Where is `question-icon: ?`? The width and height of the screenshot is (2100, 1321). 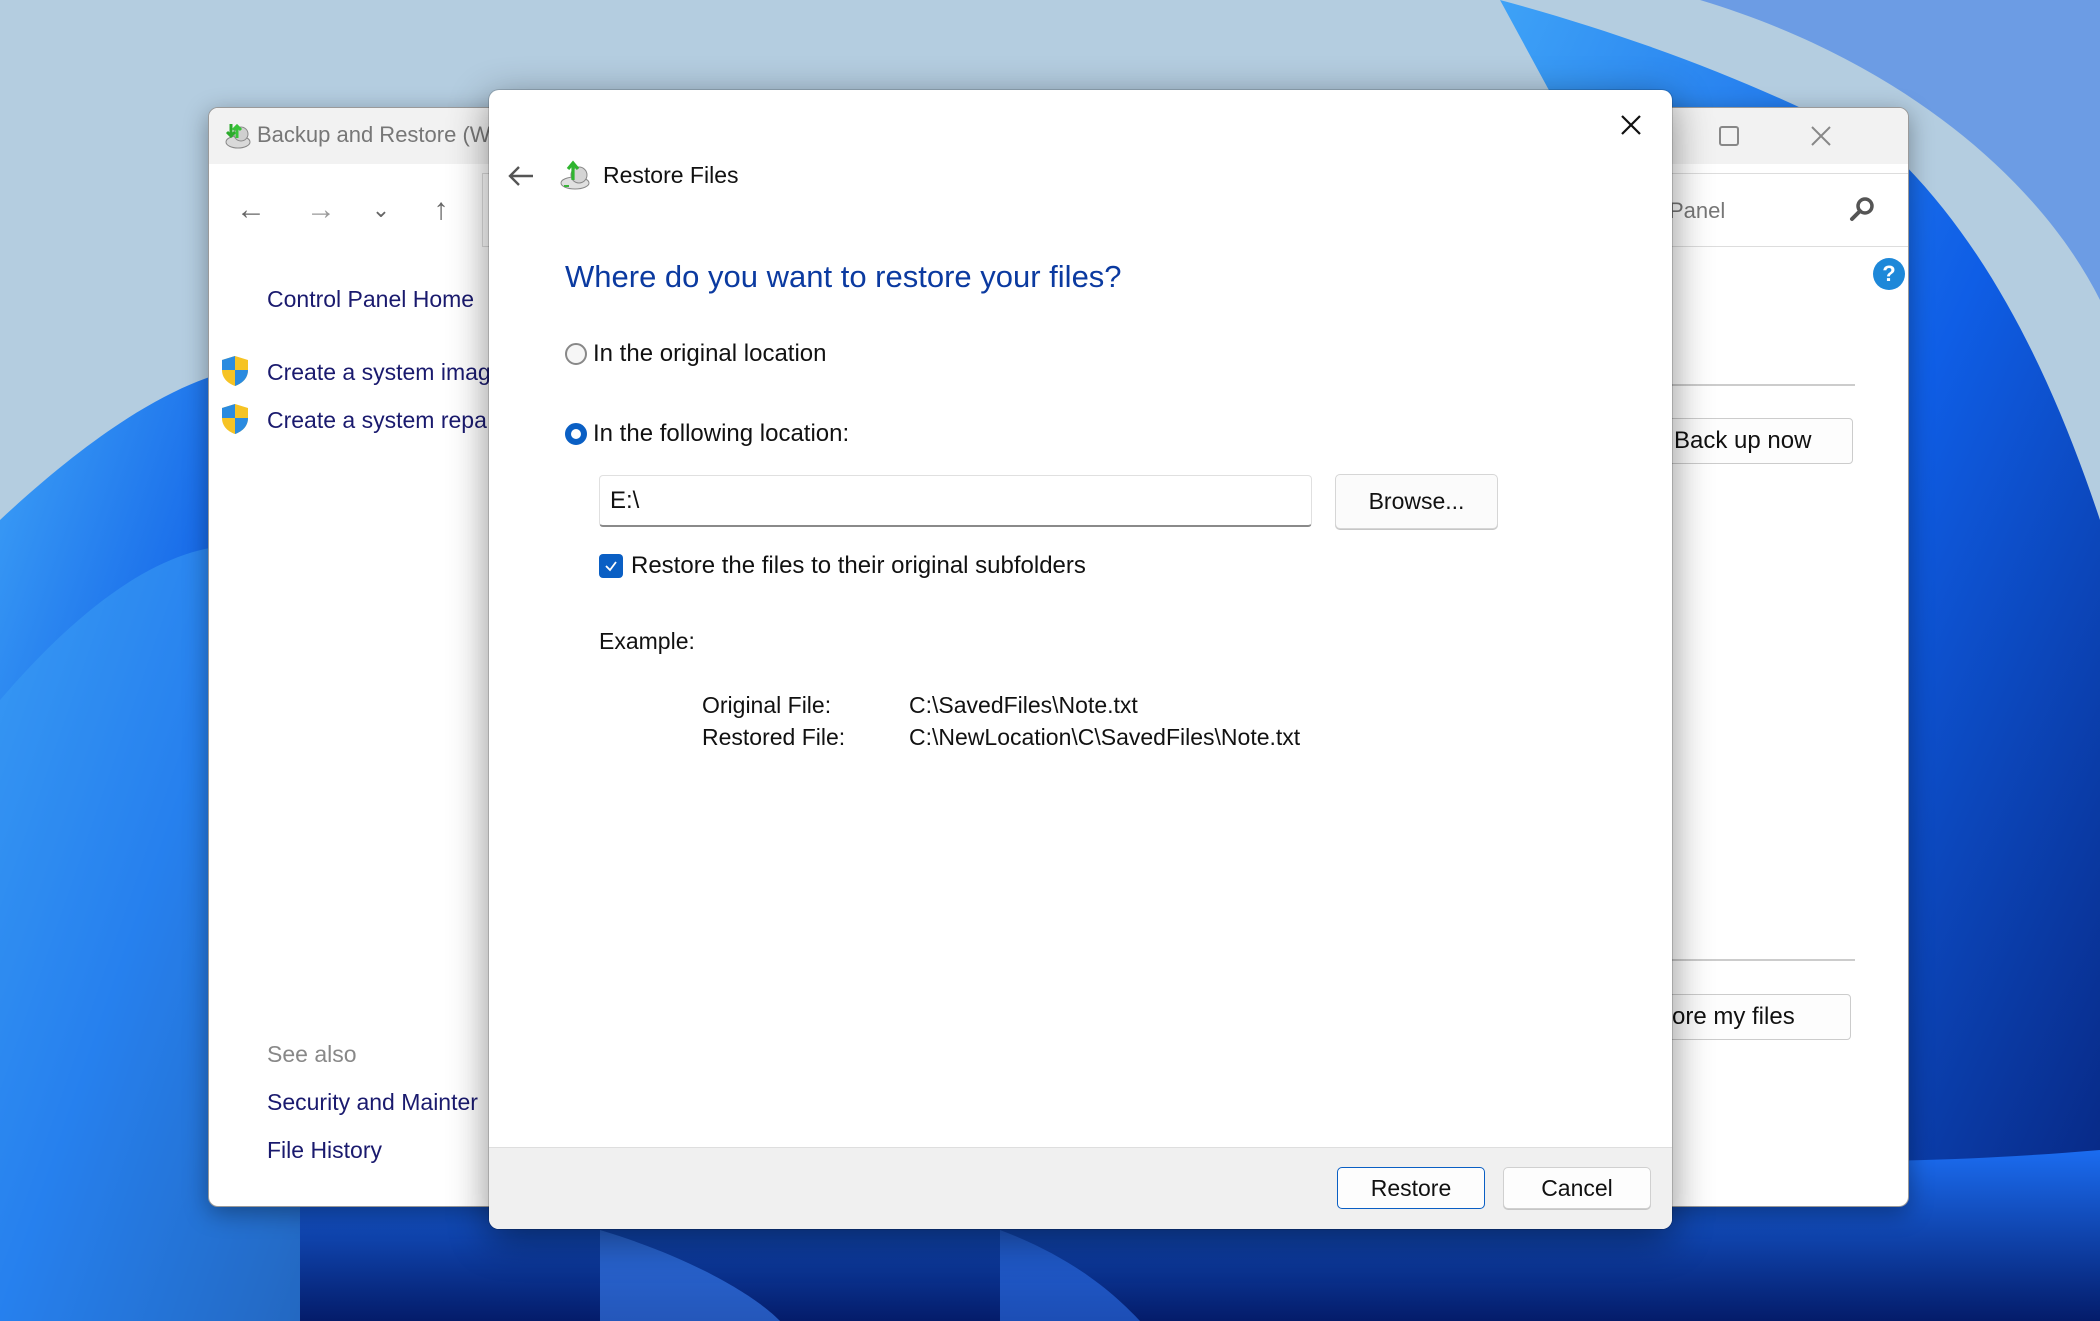 question-icon: ? is located at coordinates (1889, 273).